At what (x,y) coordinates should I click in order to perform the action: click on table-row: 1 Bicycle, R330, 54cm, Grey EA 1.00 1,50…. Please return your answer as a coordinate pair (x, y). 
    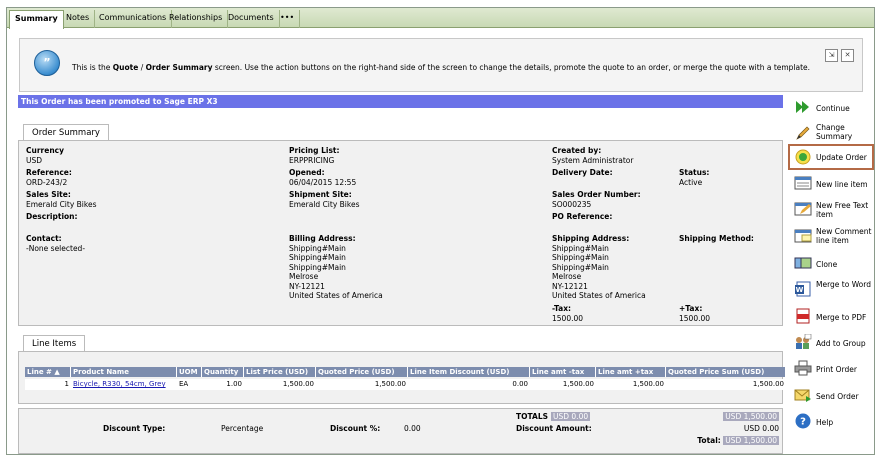
    Looking at the image, I should click on (405, 384).